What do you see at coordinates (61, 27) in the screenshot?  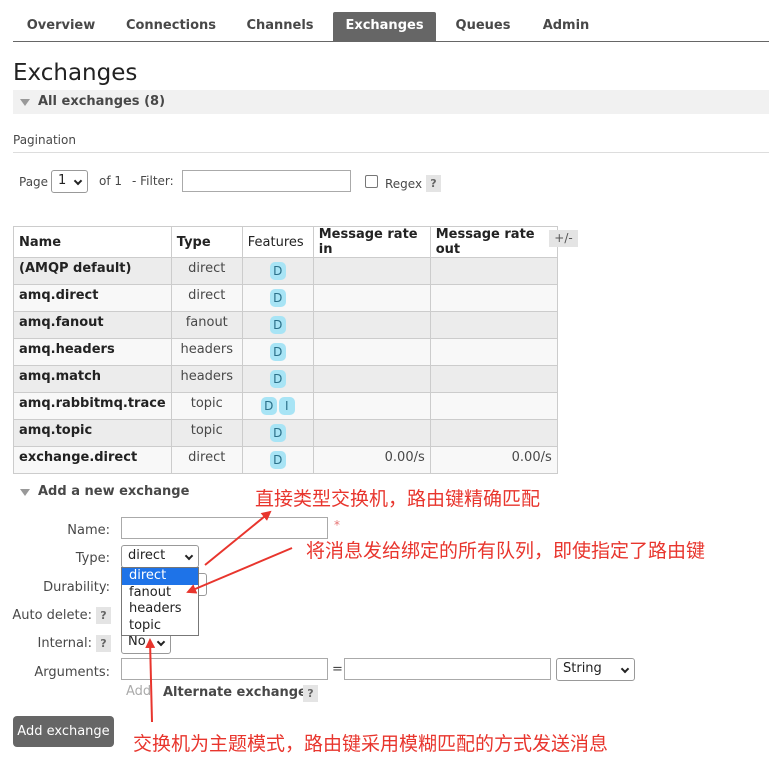 I see `tab-overview: Overview` at bounding box center [61, 27].